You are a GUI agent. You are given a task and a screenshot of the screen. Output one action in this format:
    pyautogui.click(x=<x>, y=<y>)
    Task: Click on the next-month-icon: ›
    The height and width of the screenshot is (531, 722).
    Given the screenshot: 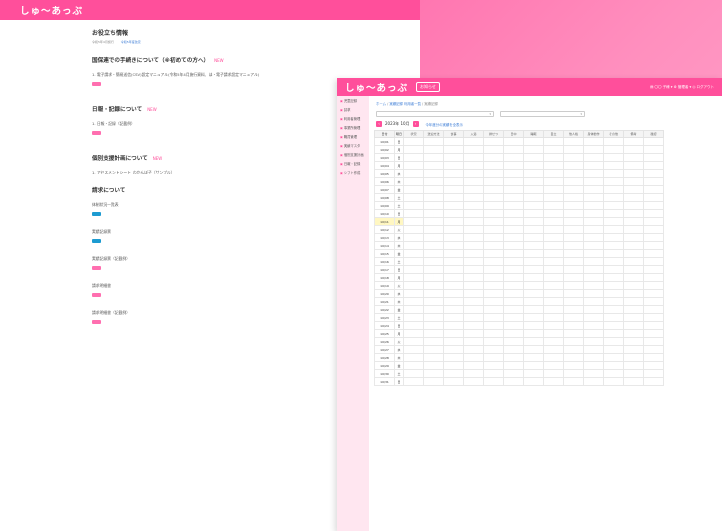 What is the action you would take?
    pyautogui.click(x=415, y=124)
    